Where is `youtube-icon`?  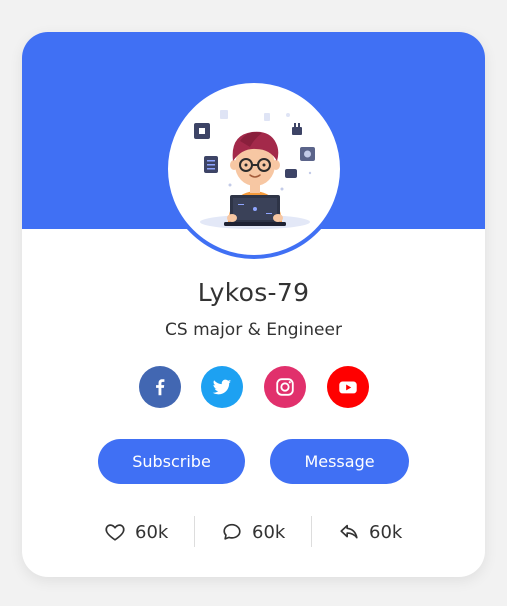
youtube-icon is located at coordinates (348, 387).